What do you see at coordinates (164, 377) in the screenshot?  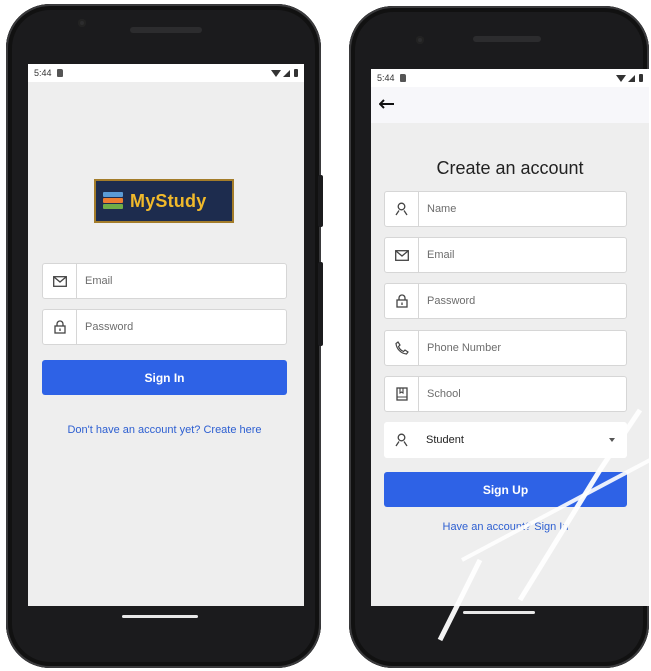 I see `sign-in-button: Sign In` at bounding box center [164, 377].